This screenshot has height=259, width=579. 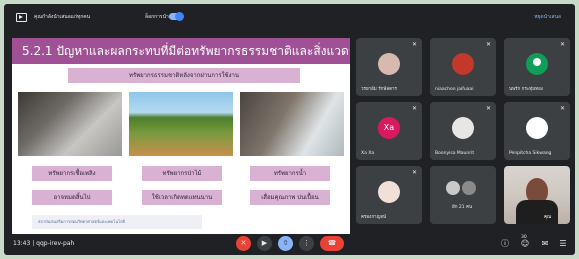 What do you see at coordinates (547, 17) in the screenshot?
I see `stop-presenting-button: หยุดนำเสนอ` at bounding box center [547, 17].